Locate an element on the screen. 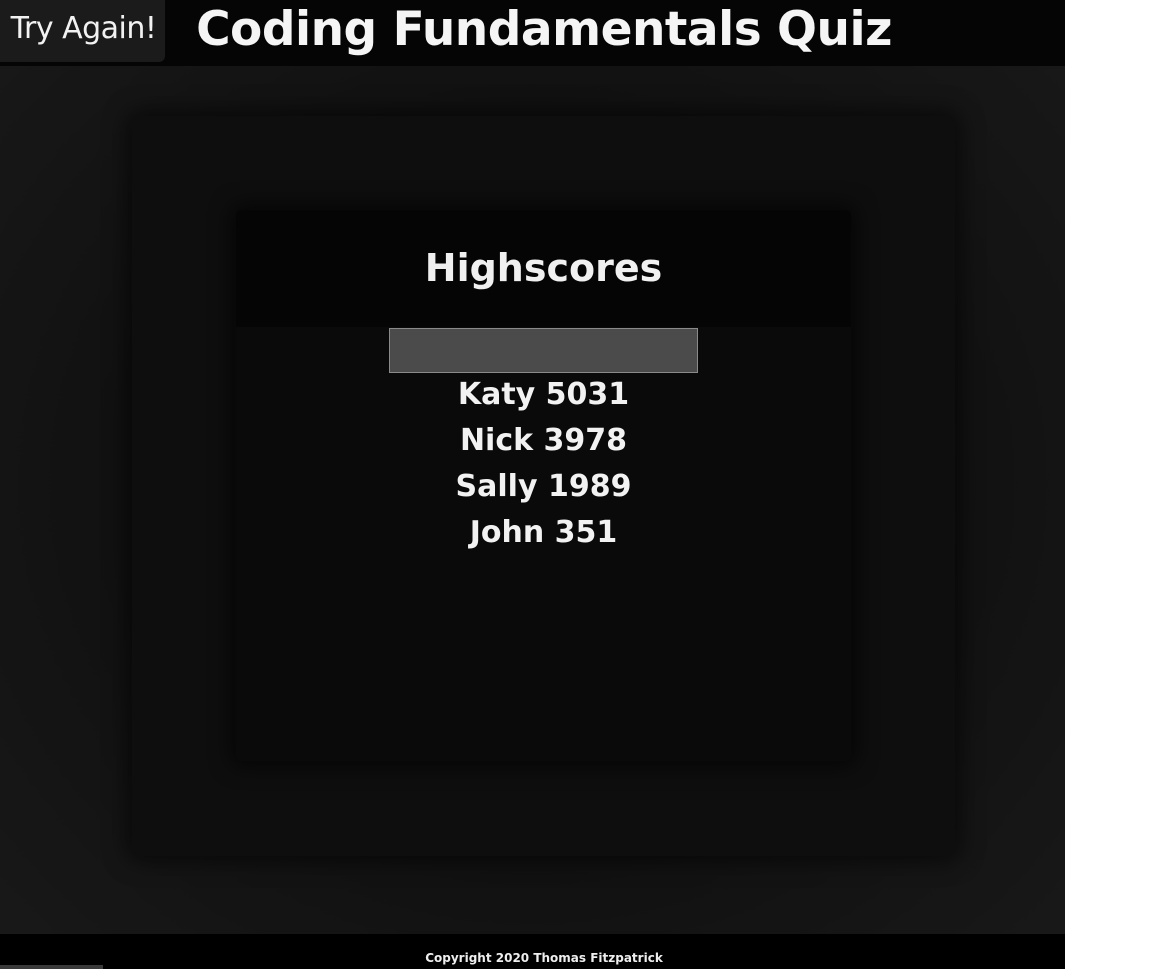 Image resolution: width=1152 pixels, height=969 pixels. initials-input is located at coordinates (543, 350).